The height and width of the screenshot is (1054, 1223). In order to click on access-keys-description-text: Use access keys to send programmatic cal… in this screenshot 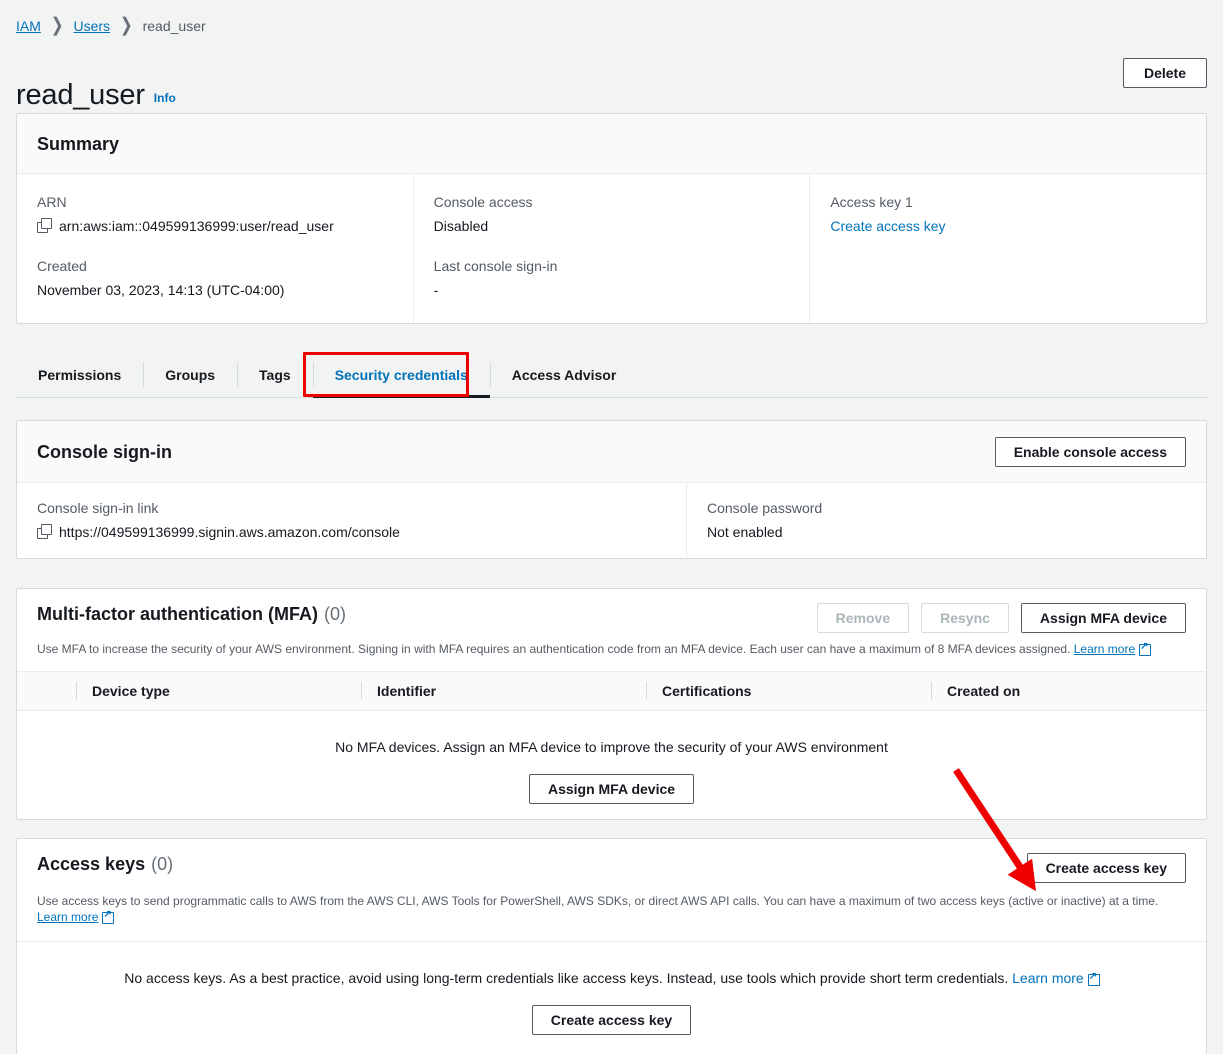, I will do `click(598, 901)`.